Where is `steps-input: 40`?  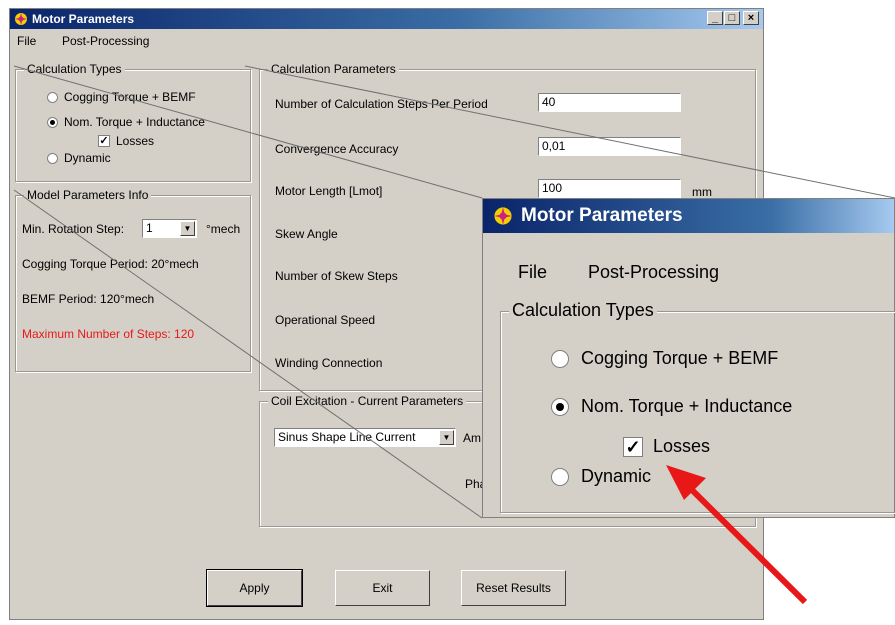 steps-input: 40 is located at coordinates (609, 102).